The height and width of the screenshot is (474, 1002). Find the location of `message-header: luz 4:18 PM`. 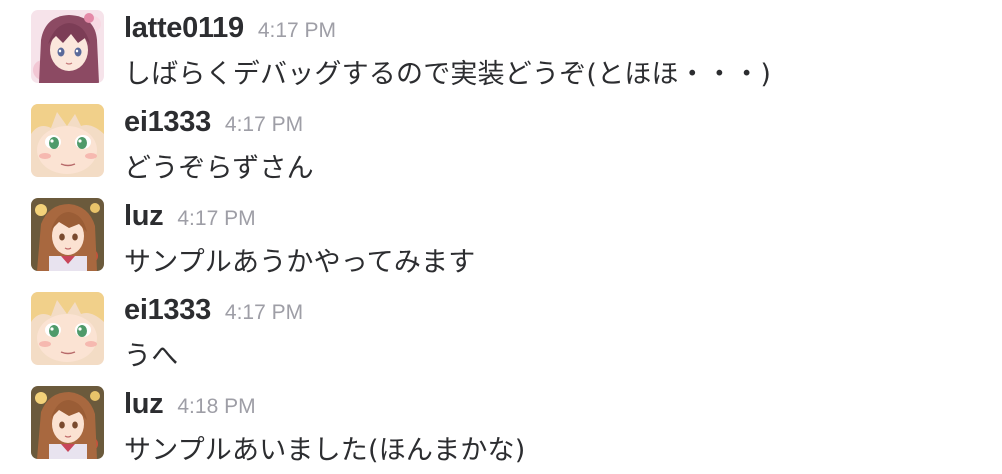

message-header: luz 4:18 PM is located at coordinates (190, 406).